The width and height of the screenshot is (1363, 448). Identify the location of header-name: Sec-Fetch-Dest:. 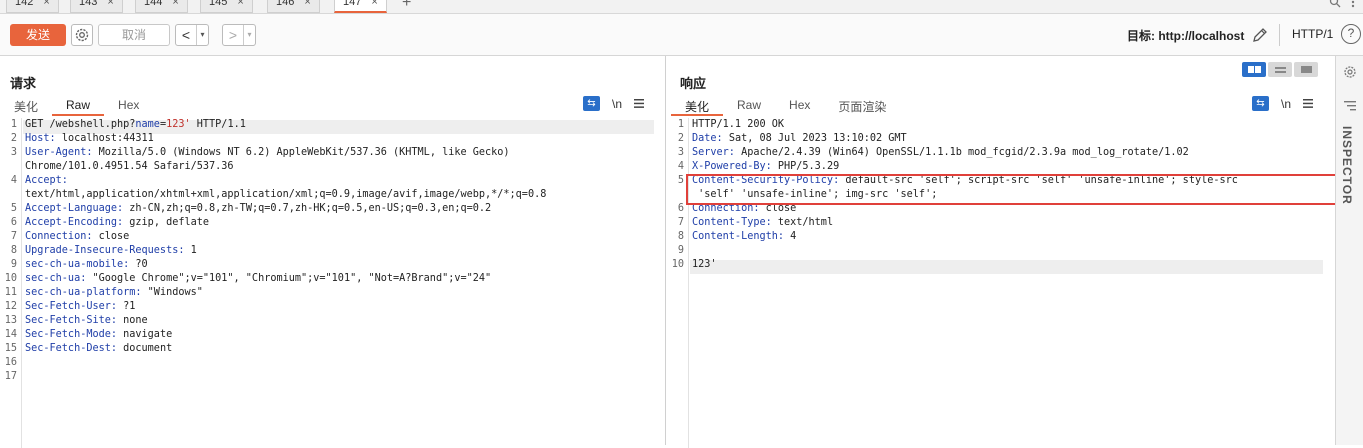
(74, 348).